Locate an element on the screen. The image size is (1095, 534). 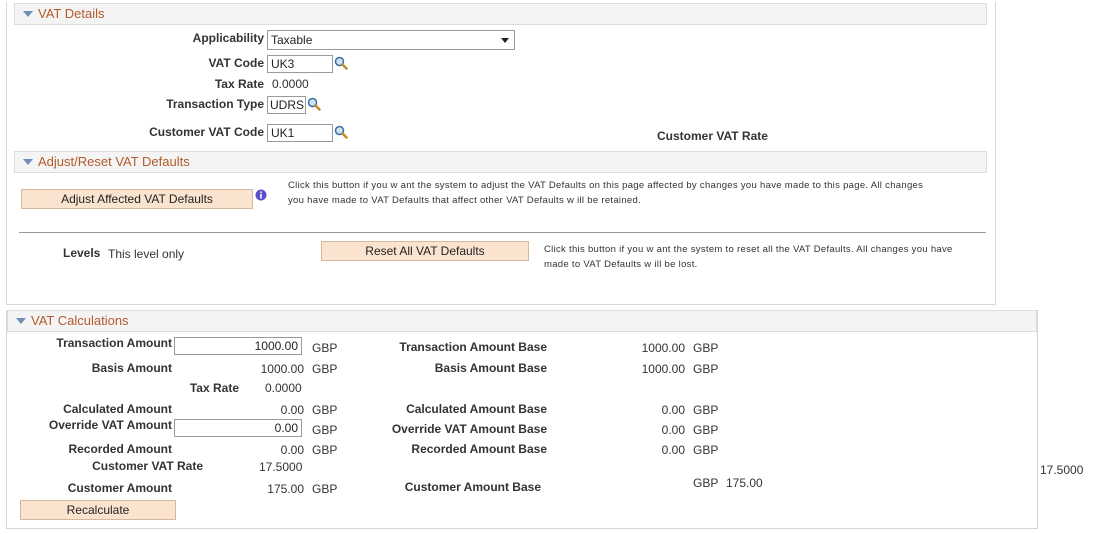
customer-amount-base-label: Customer Amount Base is located at coordinates (472, 487).